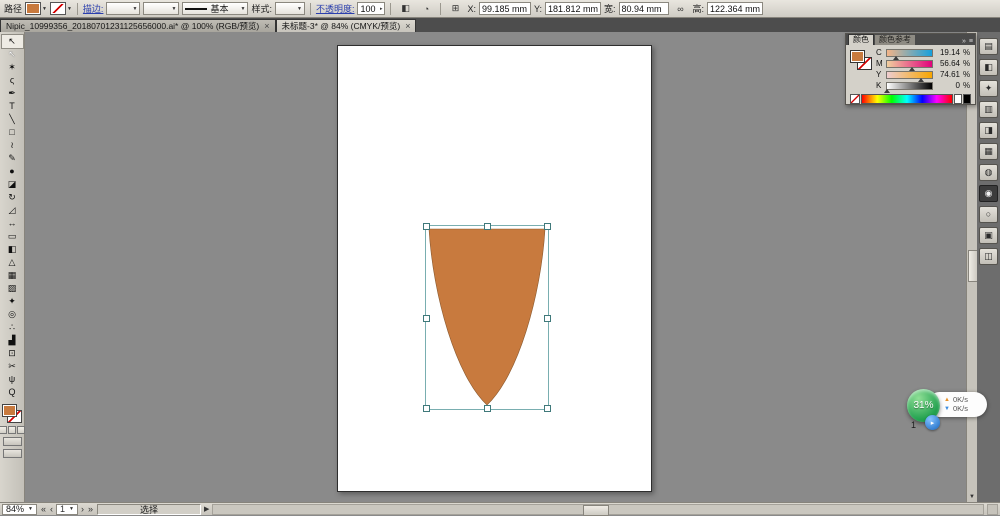 The image size is (1000, 516). What do you see at coordinates (988, 109) in the screenshot?
I see `dock-panel-icon-4: ▥` at bounding box center [988, 109].